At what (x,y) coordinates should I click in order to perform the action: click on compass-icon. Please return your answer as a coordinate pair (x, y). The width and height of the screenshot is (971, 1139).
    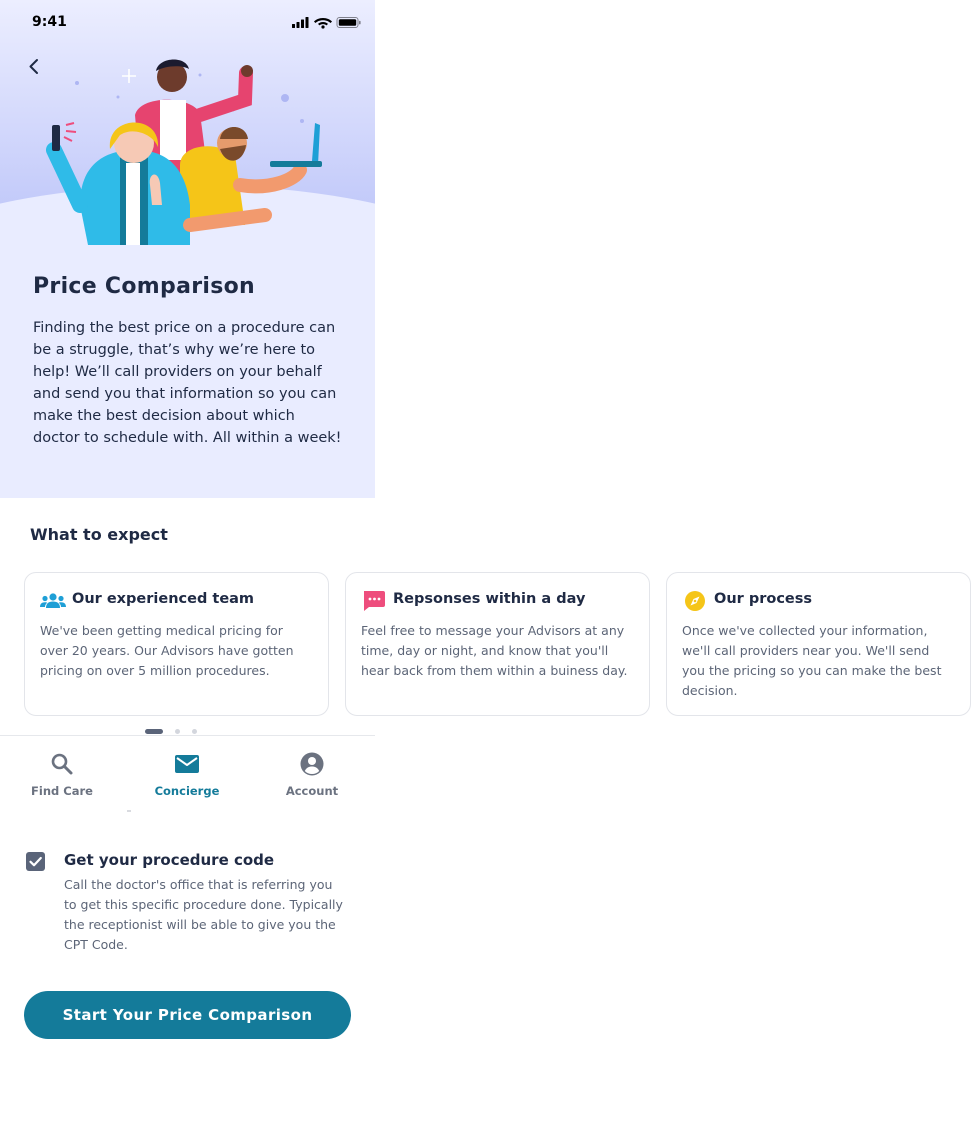
    Looking at the image, I should click on (695, 601).